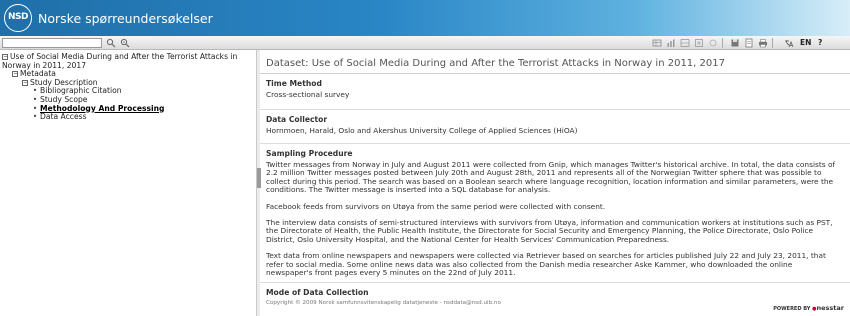 The height and width of the screenshot is (316, 850). What do you see at coordinates (317, 292) in the screenshot?
I see `section-label: Mode of Data Collection` at bounding box center [317, 292].